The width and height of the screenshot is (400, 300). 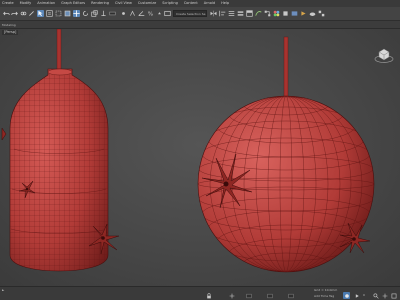 What do you see at coordinates (23, 13) in the screenshot?
I see `link-icon` at bounding box center [23, 13].